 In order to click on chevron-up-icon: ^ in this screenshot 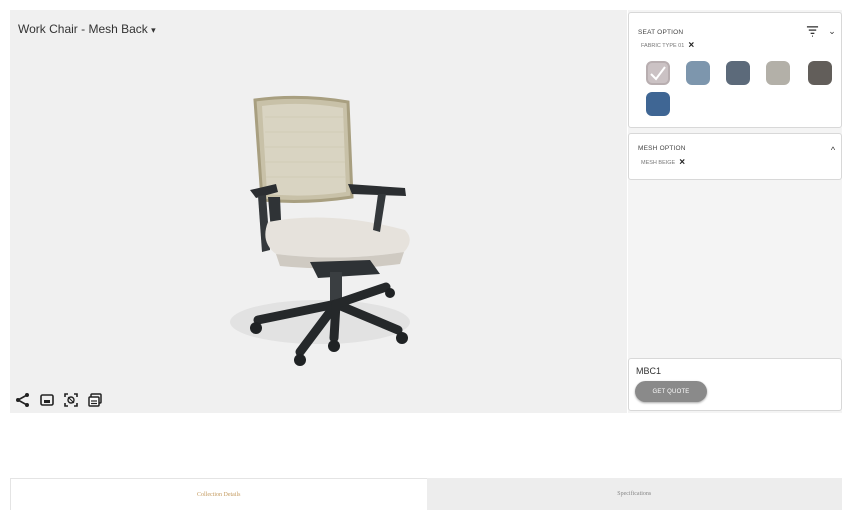, I will do `click(833, 150)`.